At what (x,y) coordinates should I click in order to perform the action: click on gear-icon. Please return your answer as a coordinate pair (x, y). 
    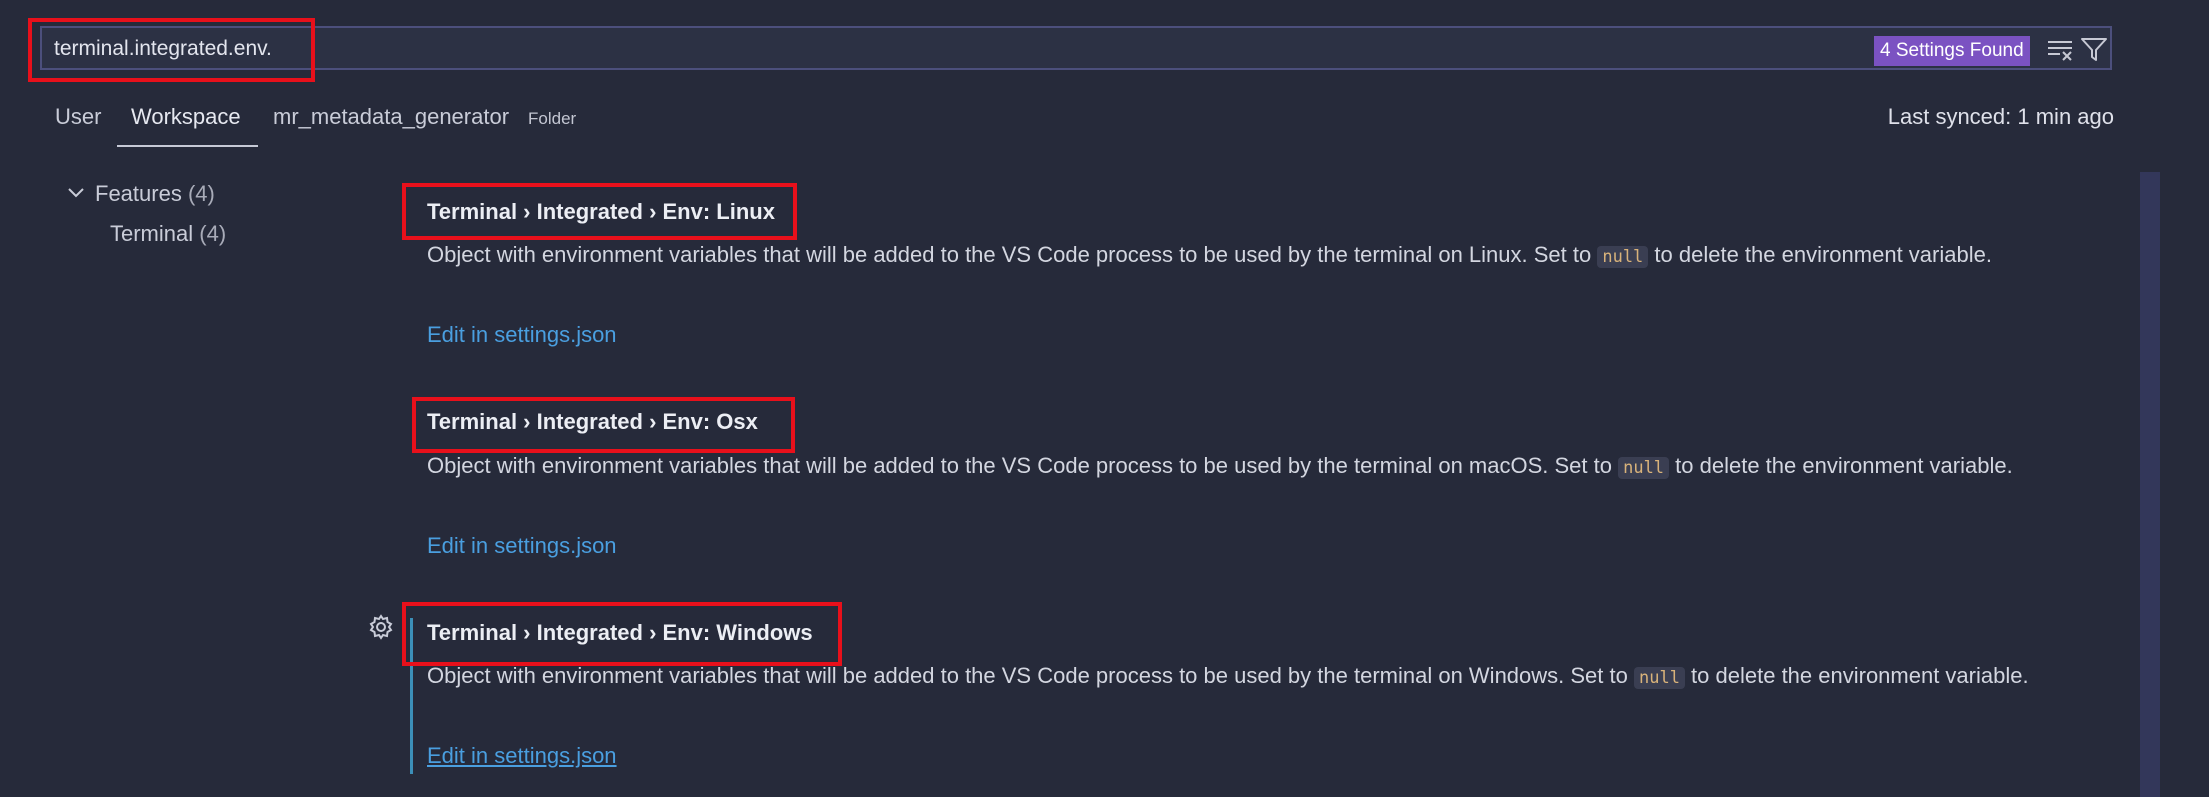
    Looking at the image, I should click on (381, 627).